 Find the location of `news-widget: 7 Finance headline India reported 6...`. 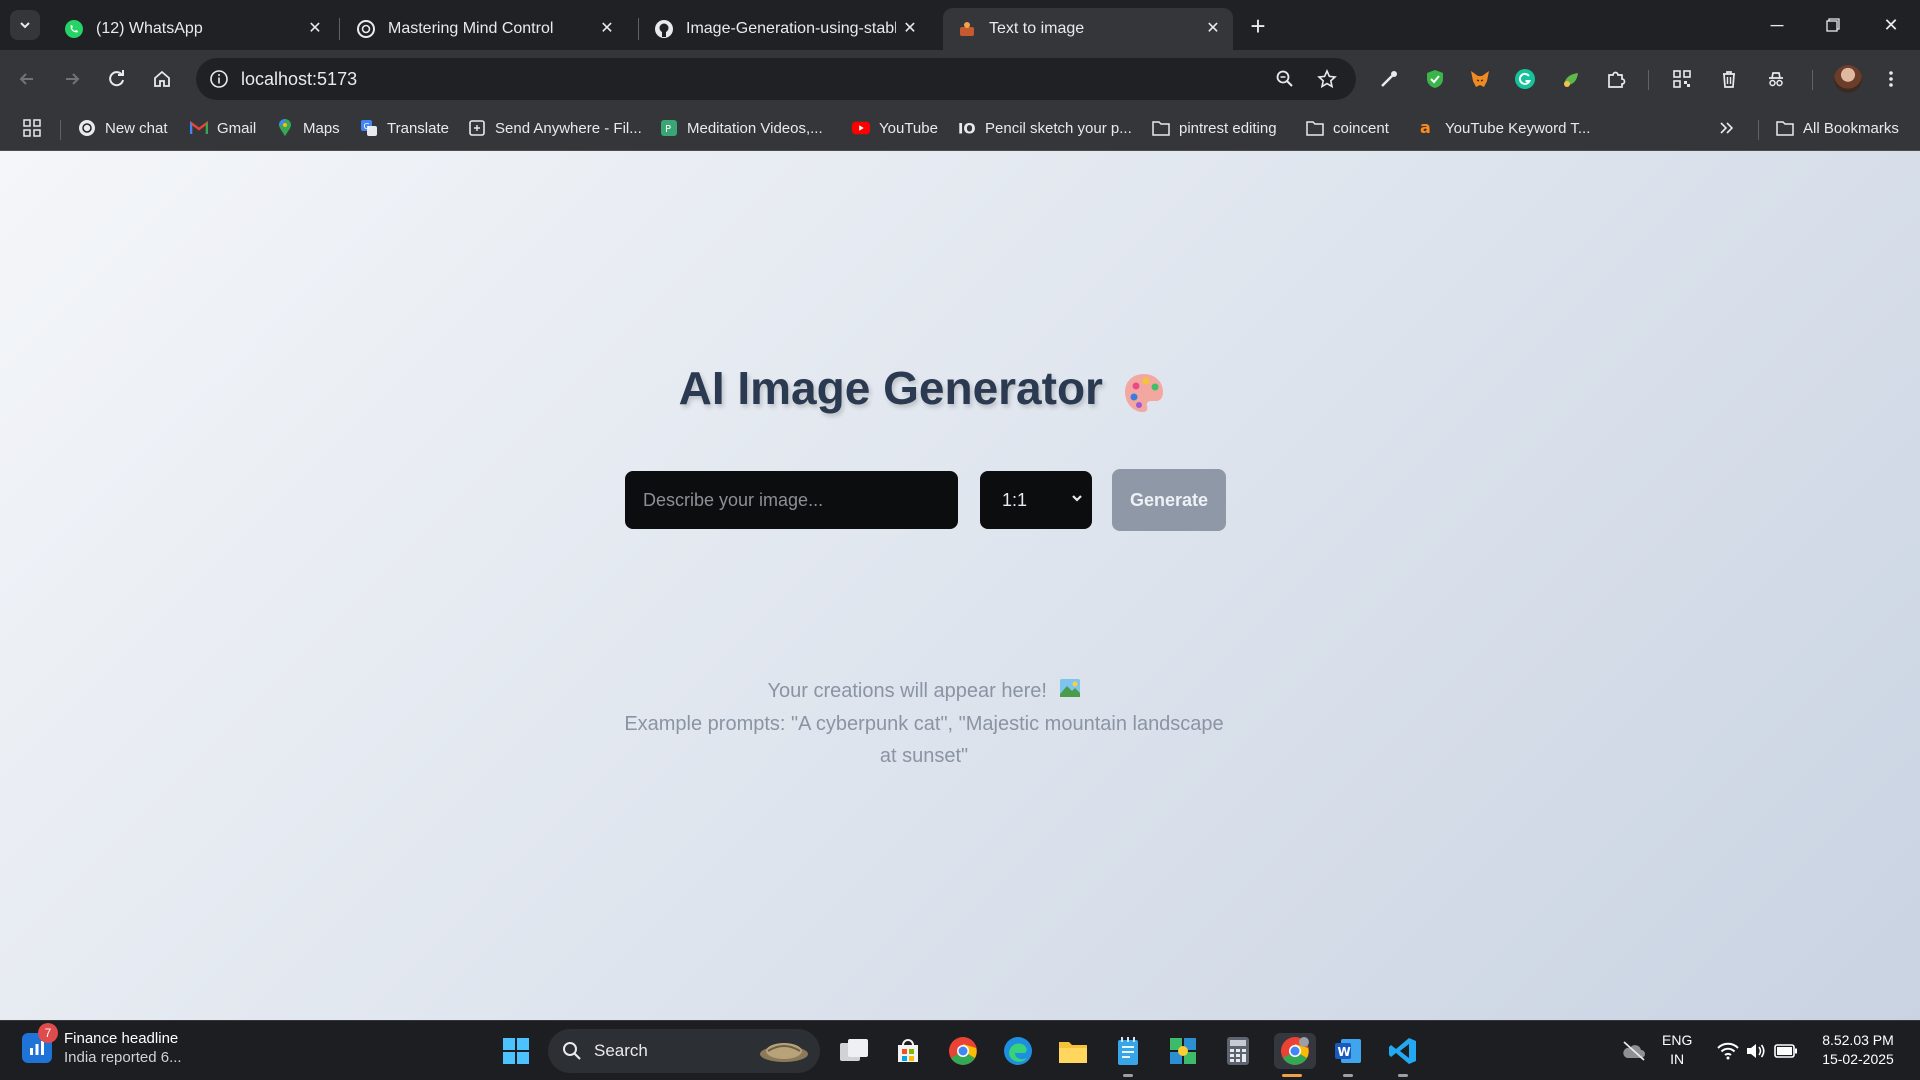

news-widget: 7 Finance headline India reported 6... is located at coordinates (102, 1044).